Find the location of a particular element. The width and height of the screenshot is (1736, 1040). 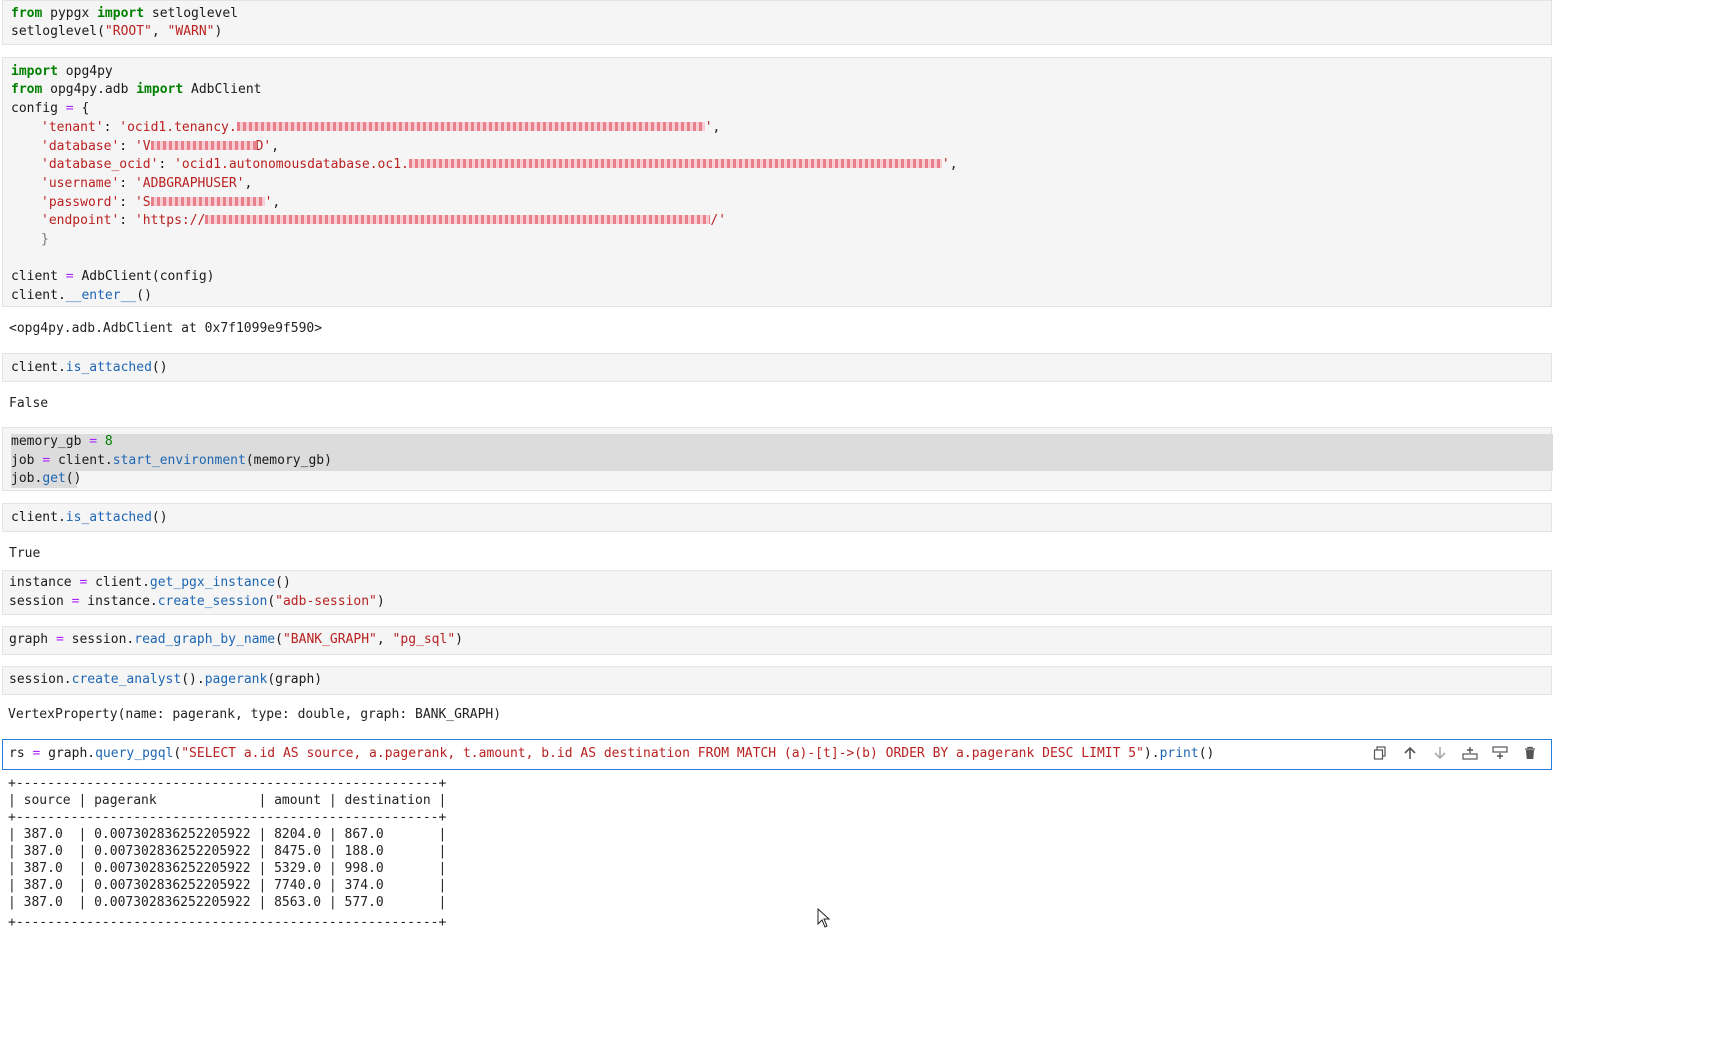

mouse-pointer-icon is located at coordinates (824, 917).